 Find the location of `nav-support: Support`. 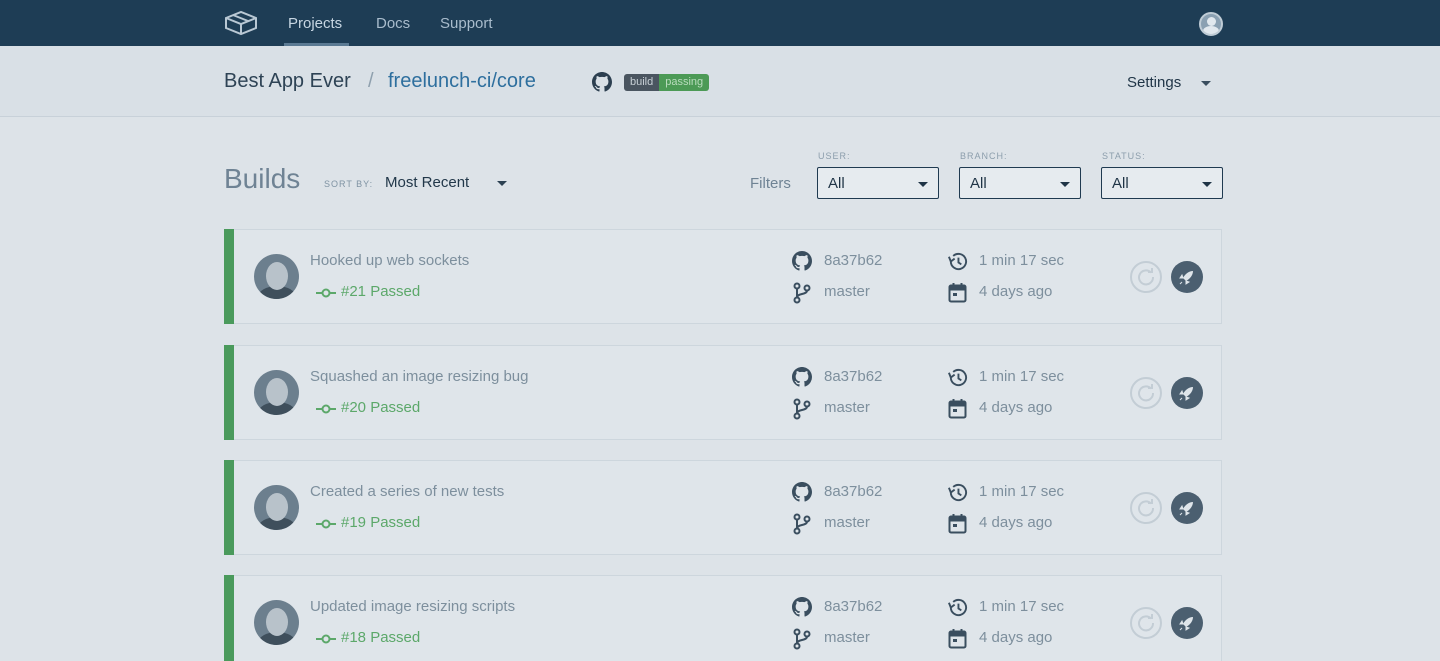

nav-support: Support is located at coordinates (466, 23).